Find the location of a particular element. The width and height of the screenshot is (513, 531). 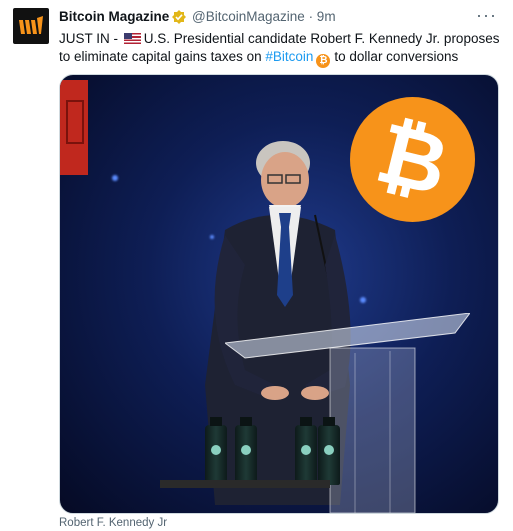

tweet-timestamp: · 9m is located at coordinates (322, 16).